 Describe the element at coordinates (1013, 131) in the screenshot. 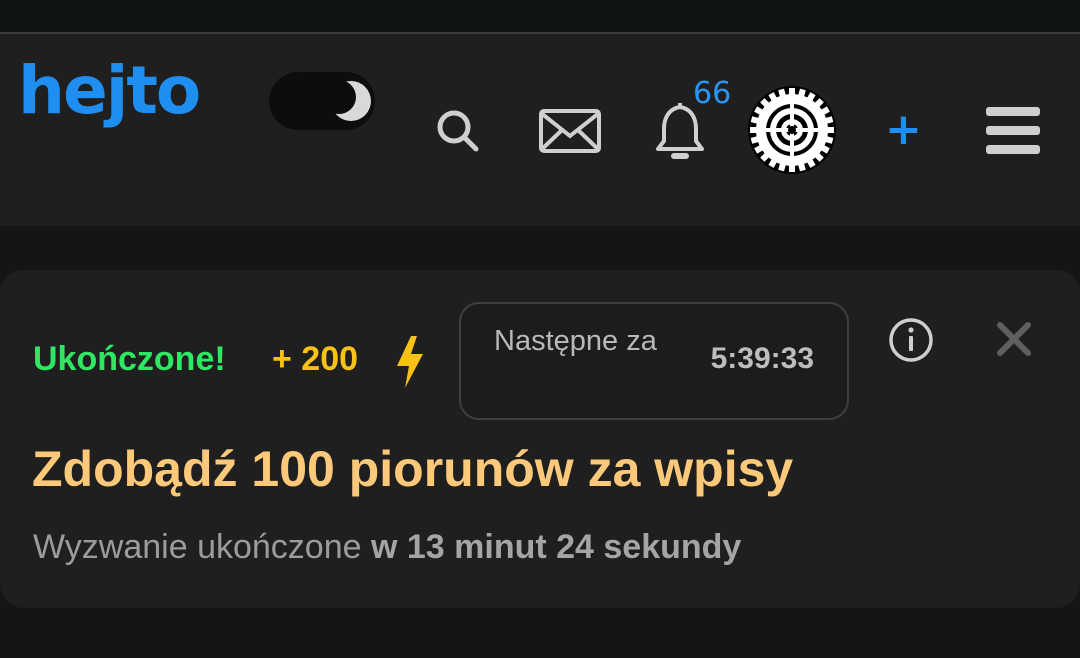

I see `hamburger-icon` at that location.